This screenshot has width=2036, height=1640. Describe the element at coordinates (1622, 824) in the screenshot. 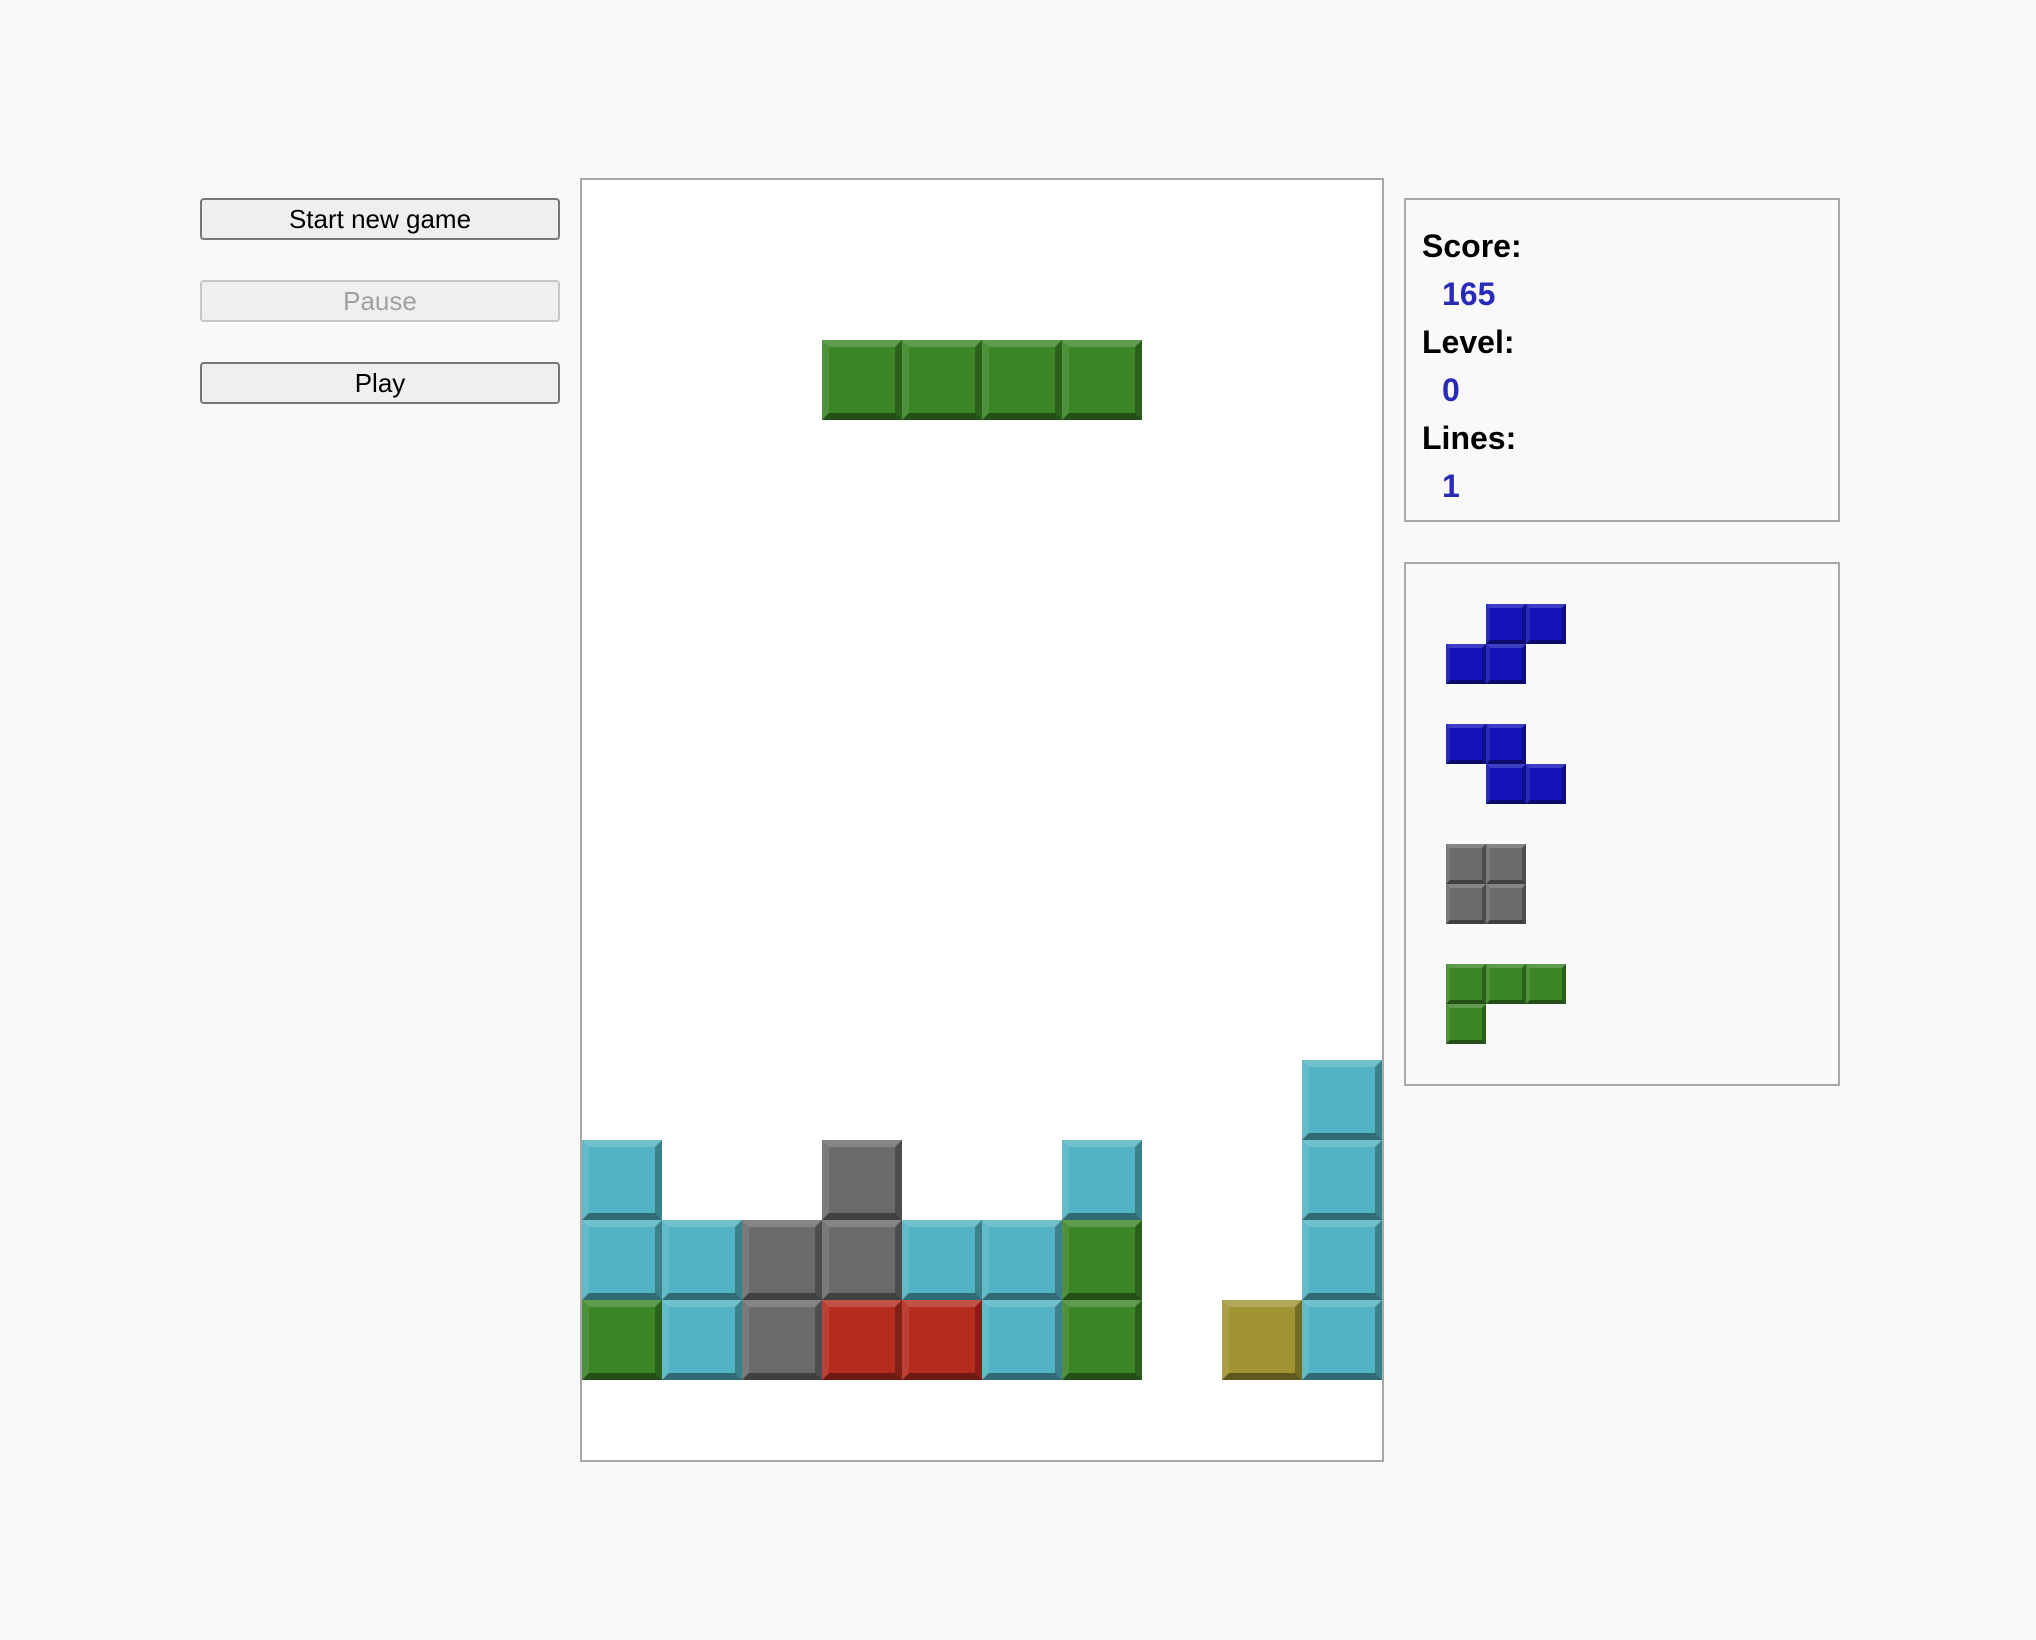

I see `next-pieces-panel` at that location.